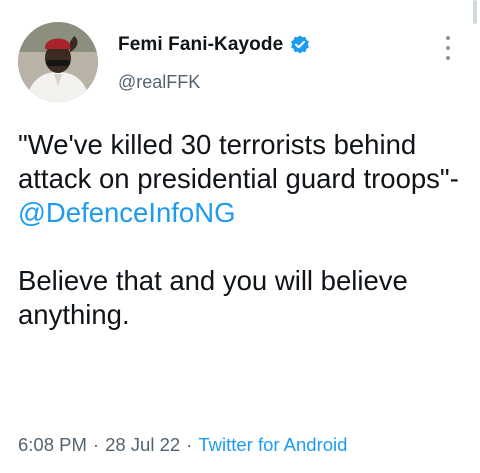 The width and height of the screenshot is (480, 473). What do you see at coordinates (159, 82) in the screenshot?
I see `author-handle: @realFFK` at bounding box center [159, 82].